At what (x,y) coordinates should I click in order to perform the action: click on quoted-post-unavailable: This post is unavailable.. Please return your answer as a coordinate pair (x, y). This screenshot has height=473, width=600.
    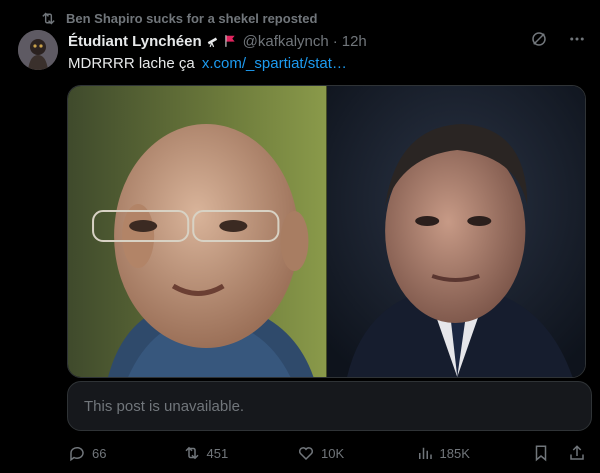
    Looking at the image, I should click on (329, 406).